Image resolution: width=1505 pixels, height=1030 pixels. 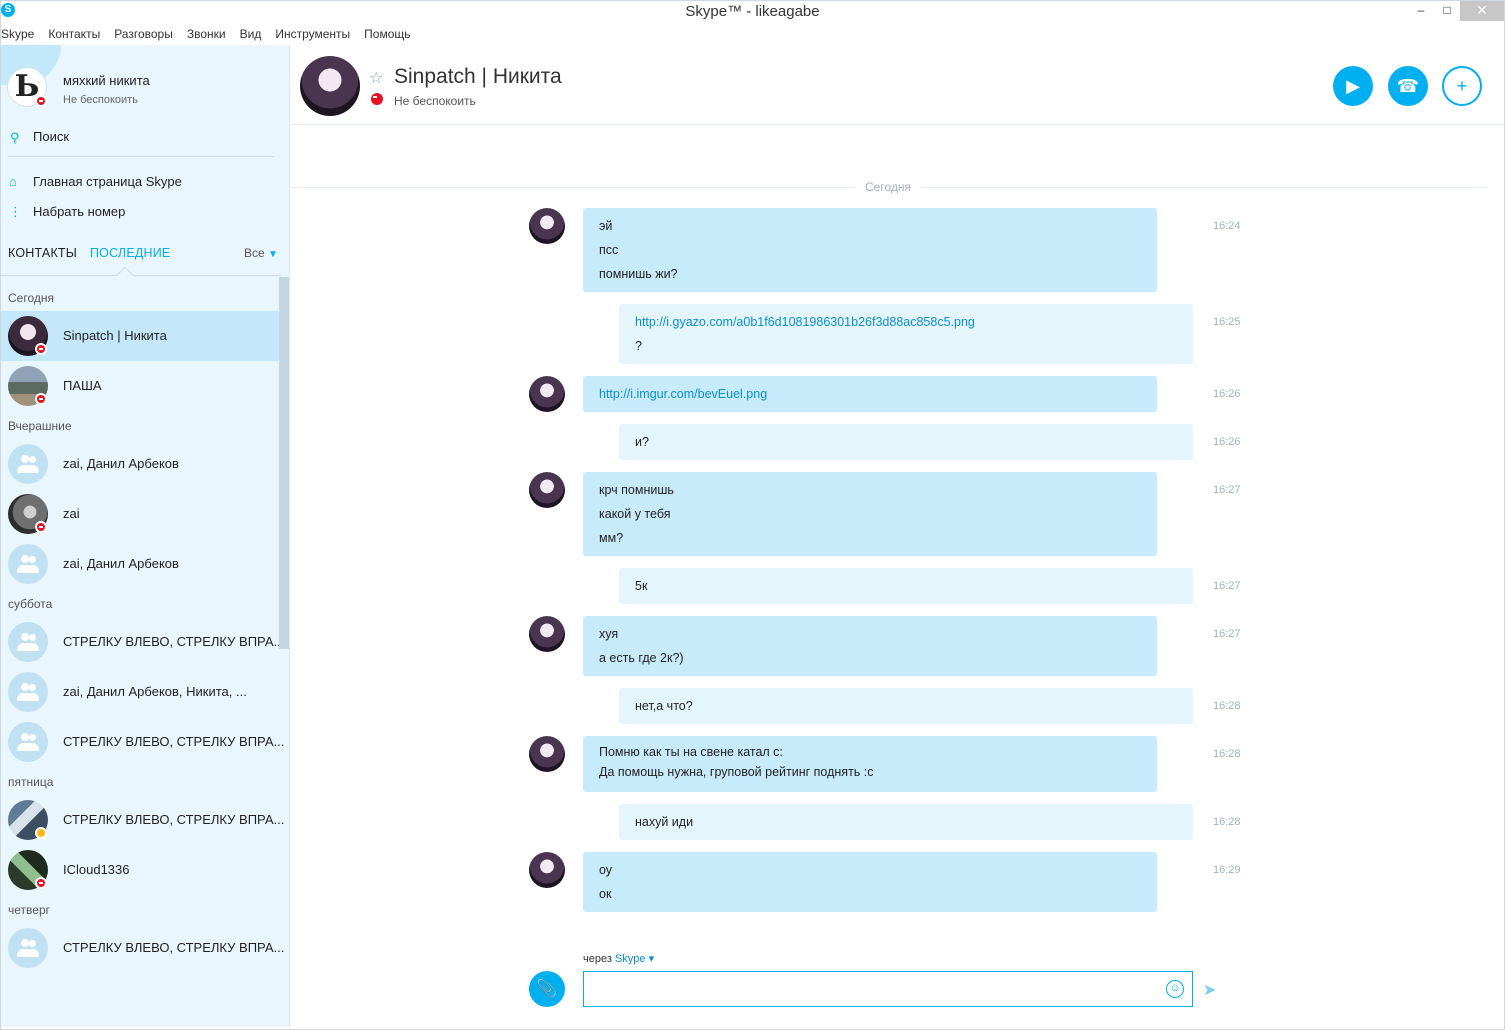 I want to click on favorite-star-icon: ☆, so click(x=376, y=78).